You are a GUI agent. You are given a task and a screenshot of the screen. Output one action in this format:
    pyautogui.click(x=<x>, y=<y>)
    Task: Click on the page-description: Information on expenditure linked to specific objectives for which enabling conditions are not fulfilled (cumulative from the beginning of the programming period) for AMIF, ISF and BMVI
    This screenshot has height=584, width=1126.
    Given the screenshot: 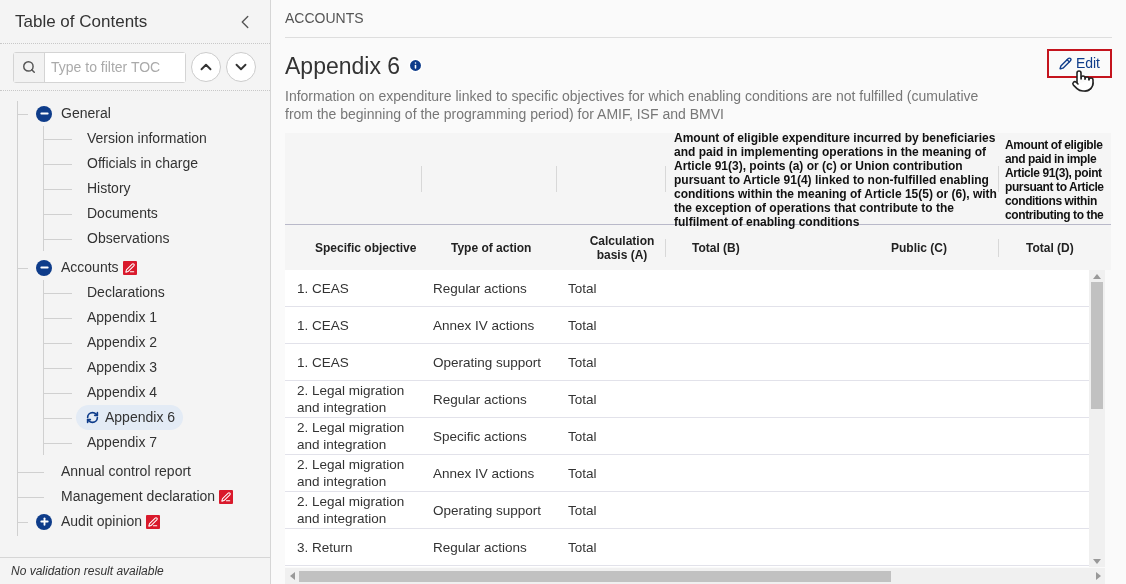 What is the action you would take?
    pyautogui.click(x=632, y=105)
    